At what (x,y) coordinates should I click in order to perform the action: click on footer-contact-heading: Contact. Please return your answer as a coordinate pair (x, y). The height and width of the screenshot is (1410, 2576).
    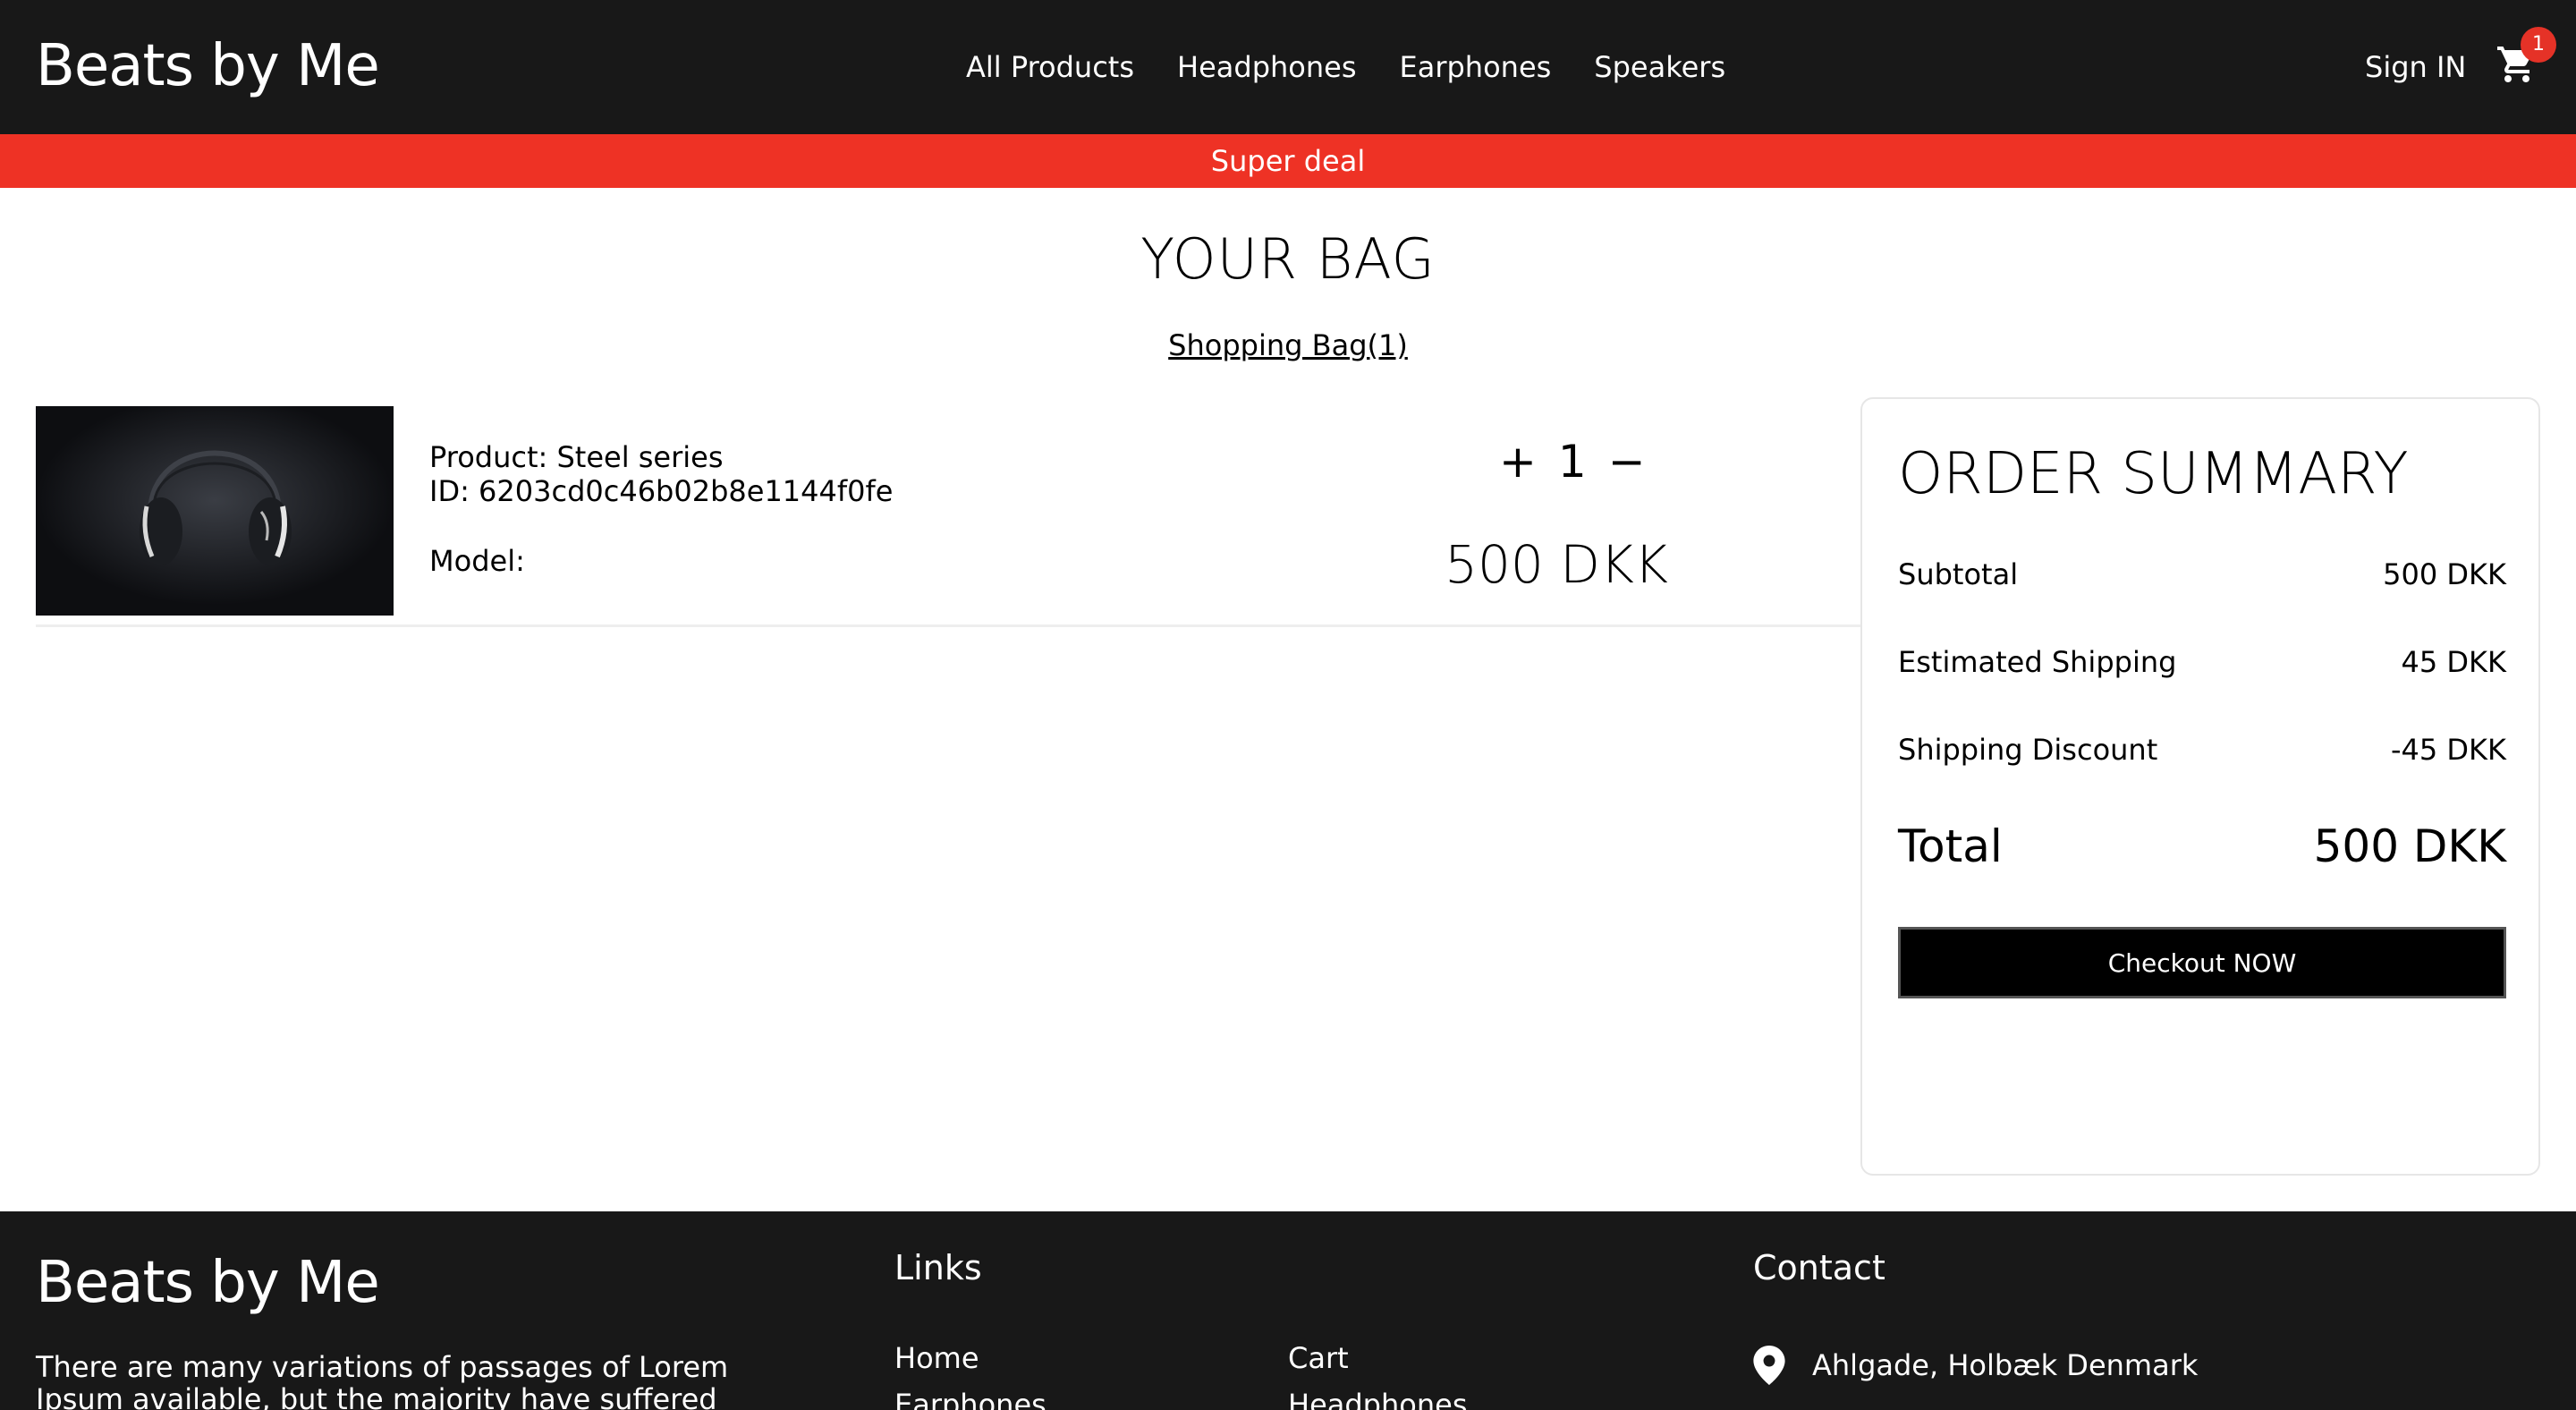
    Looking at the image, I should click on (1819, 1267).